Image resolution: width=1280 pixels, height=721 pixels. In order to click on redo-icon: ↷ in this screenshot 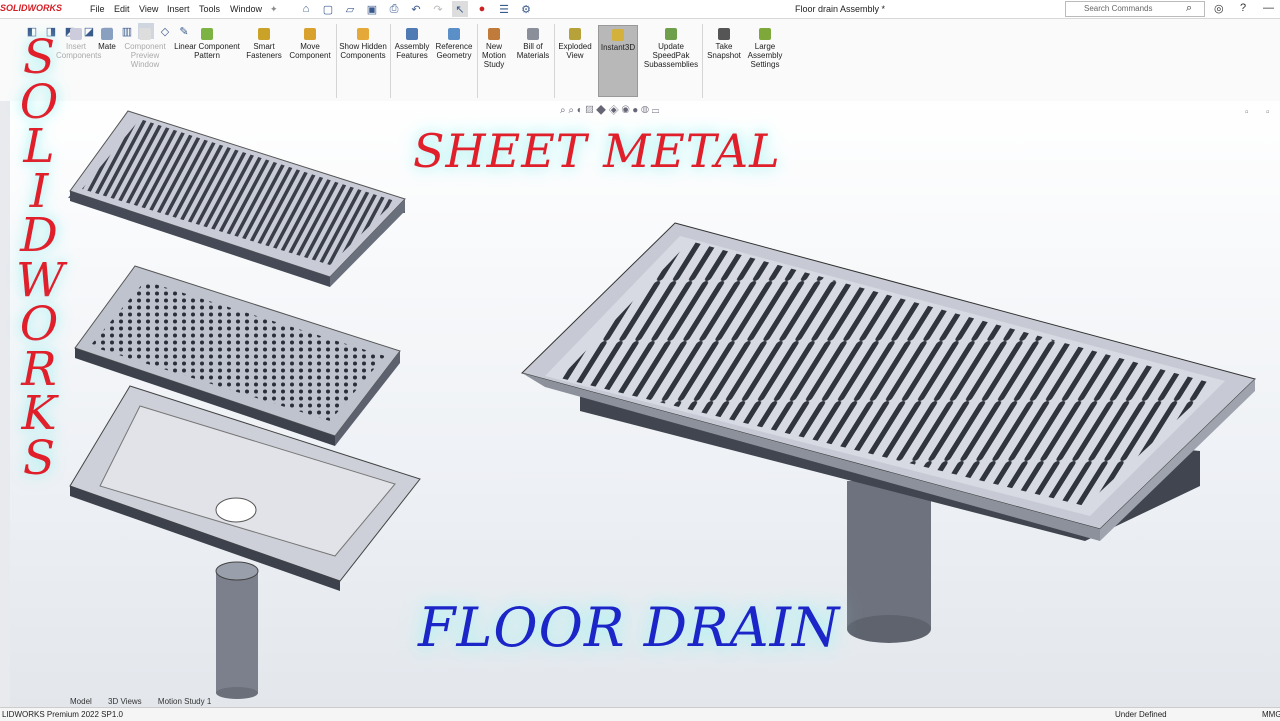, I will do `click(438, 9)`.